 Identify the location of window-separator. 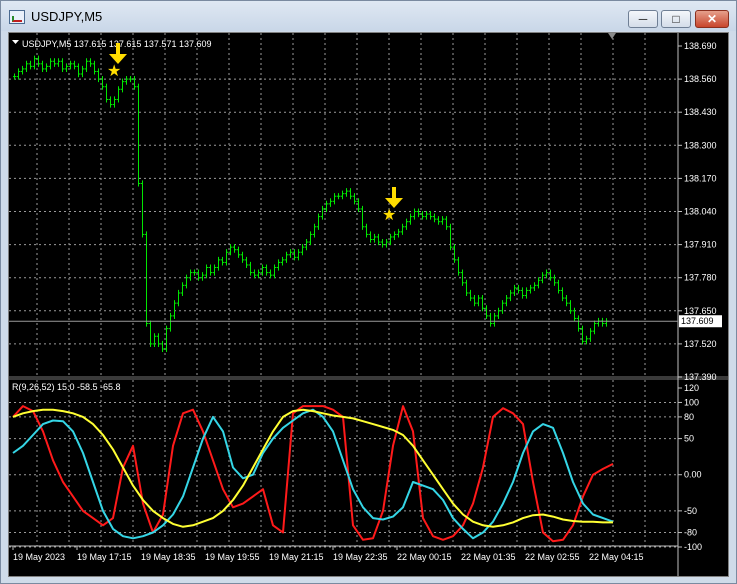
(368, 378).